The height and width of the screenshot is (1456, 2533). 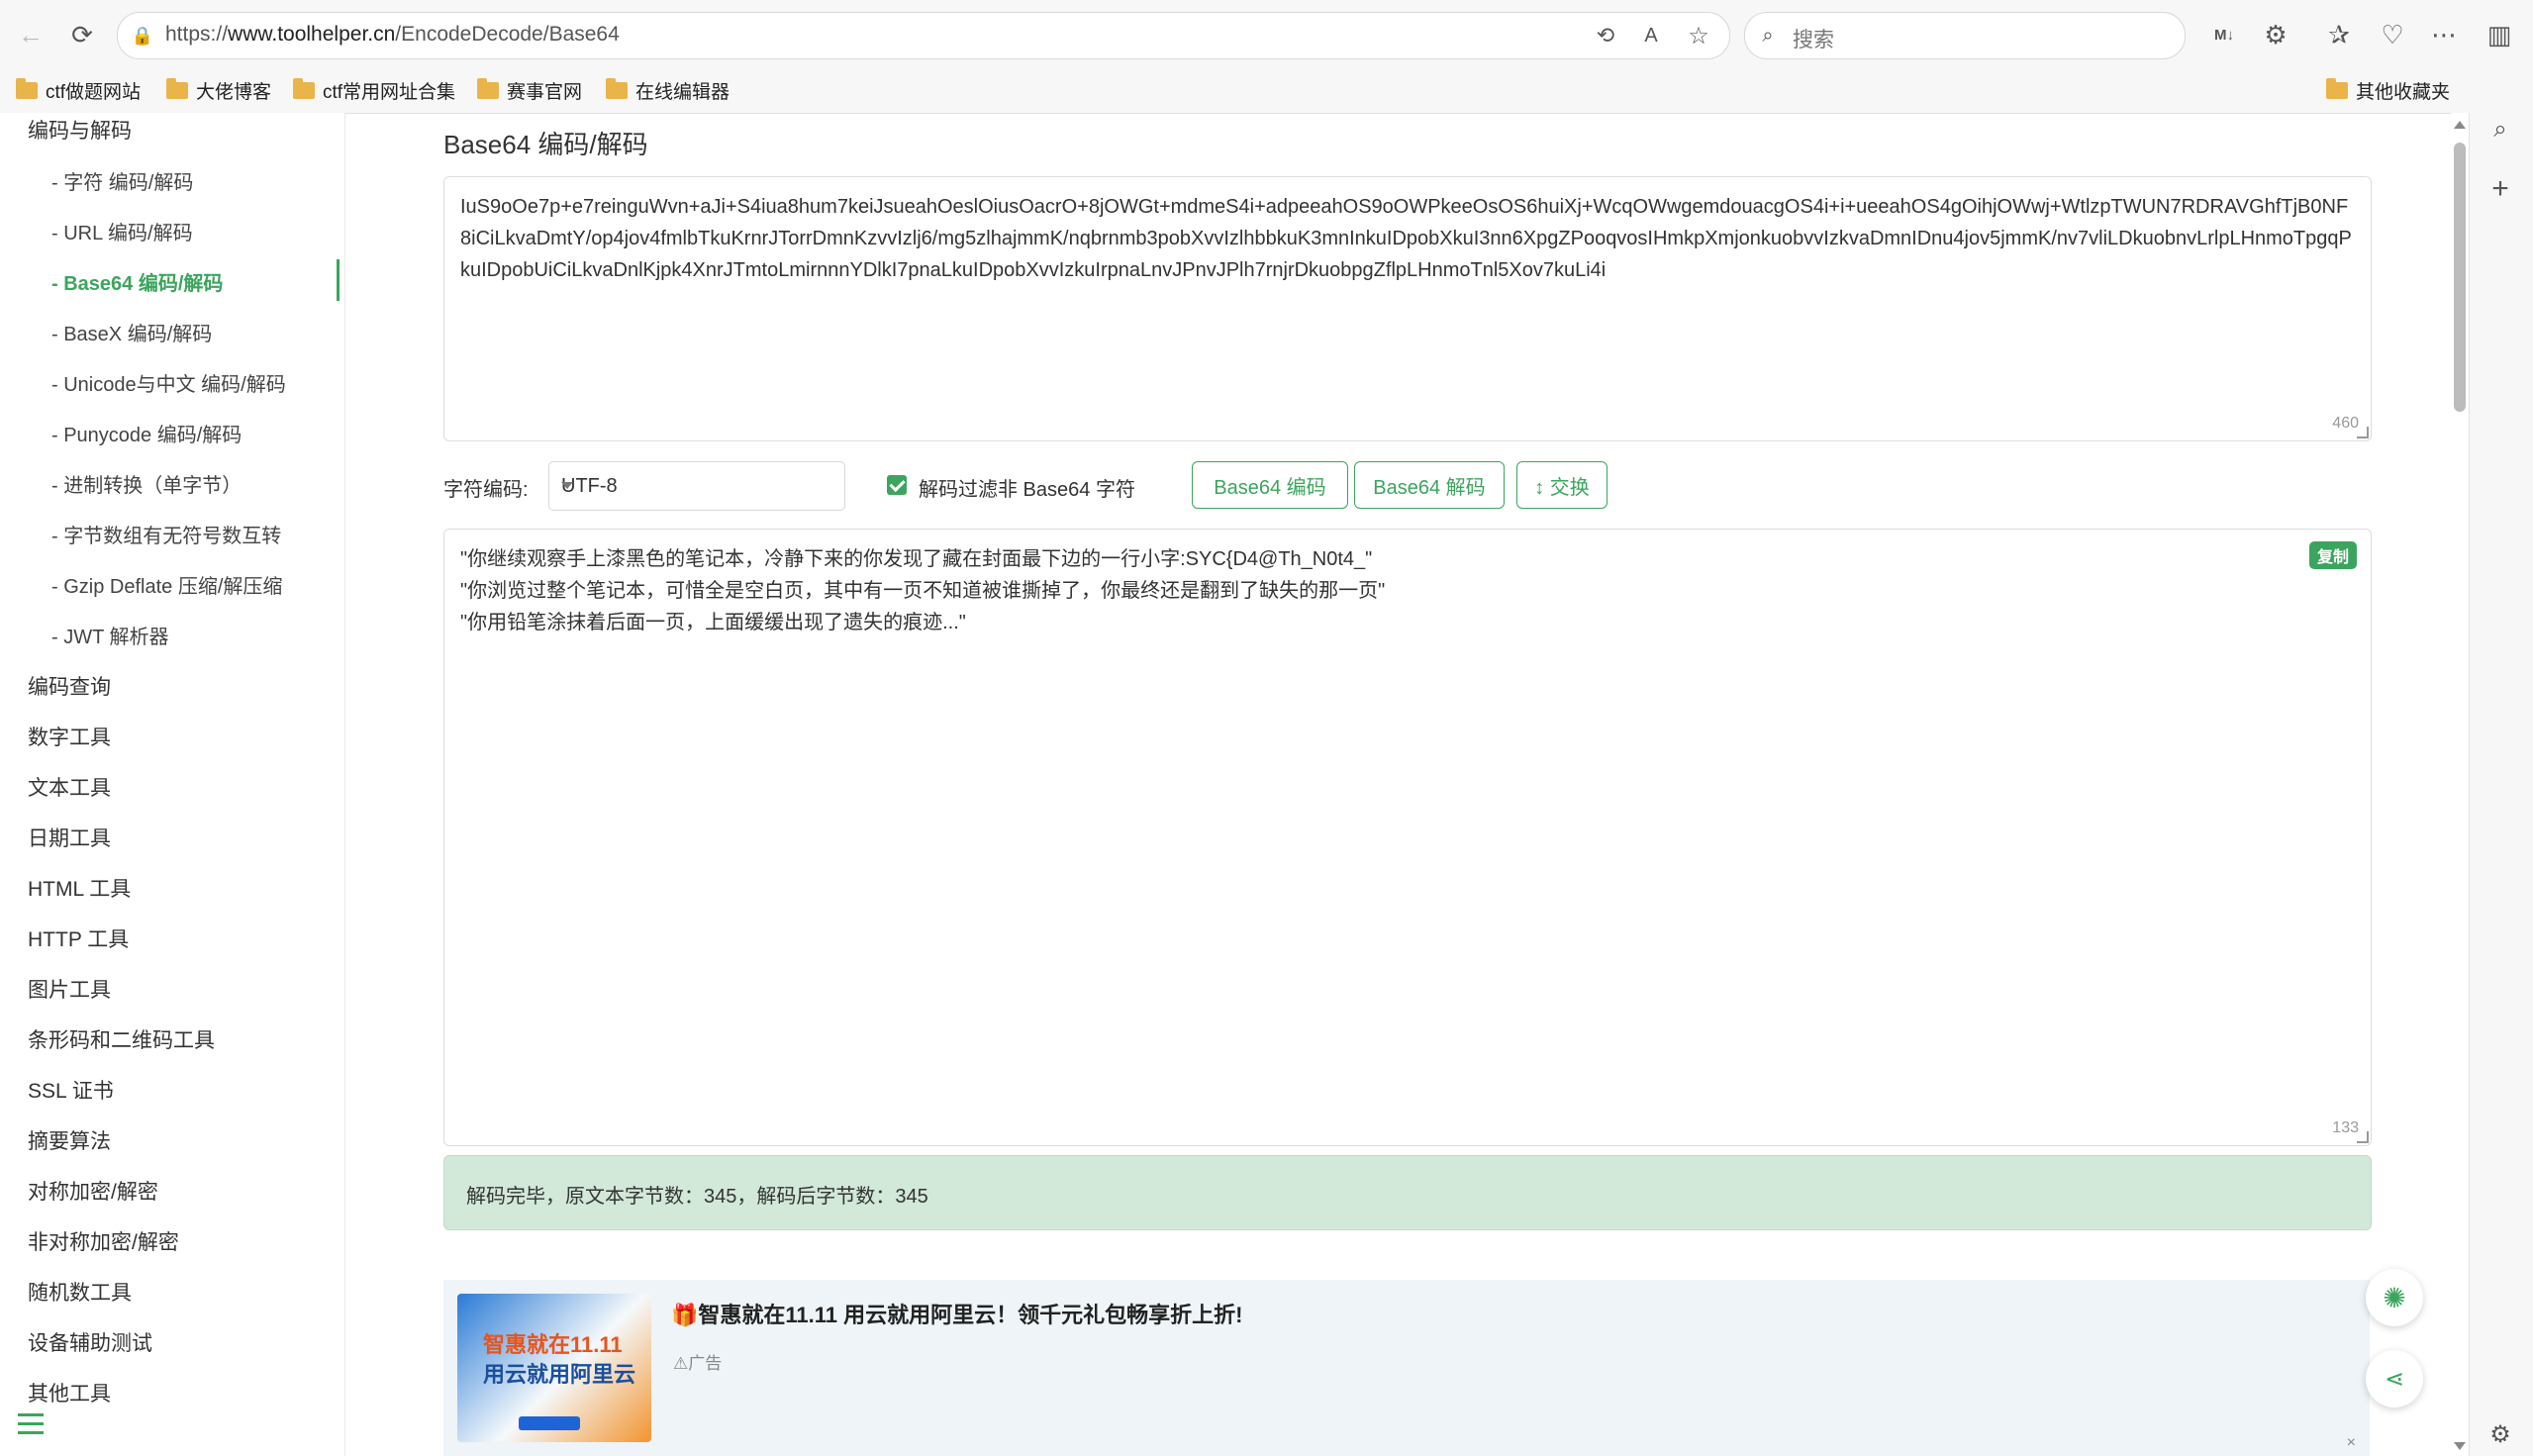 What do you see at coordinates (218, 90) in the screenshot?
I see `bookmark-folder: 大佬博客` at bounding box center [218, 90].